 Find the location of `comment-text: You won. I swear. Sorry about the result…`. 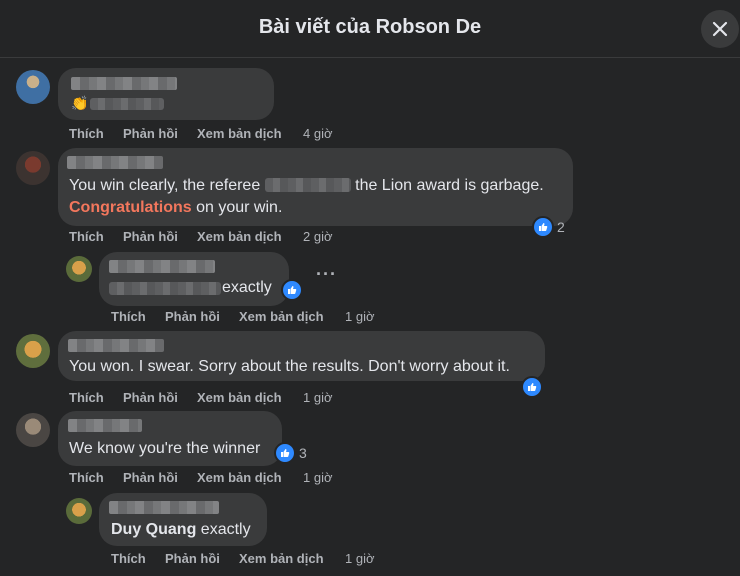

comment-text: You won. I swear. Sorry about the result… is located at coordinates (289, 366).